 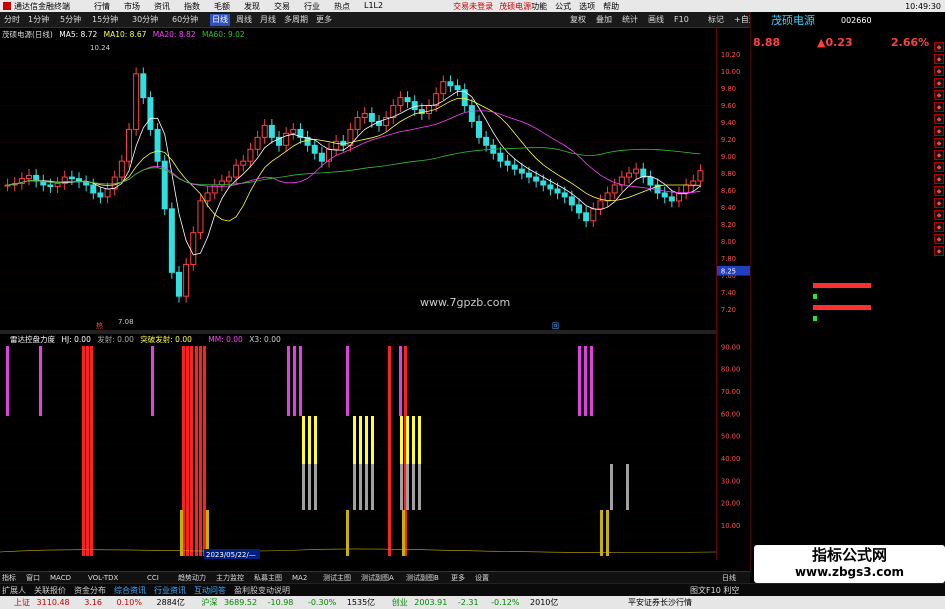 What do you see at coordinates (32, 339) in the screenshot?
I see `indicator-name: 雷达控盘力度` at bounding box center [32, 339].